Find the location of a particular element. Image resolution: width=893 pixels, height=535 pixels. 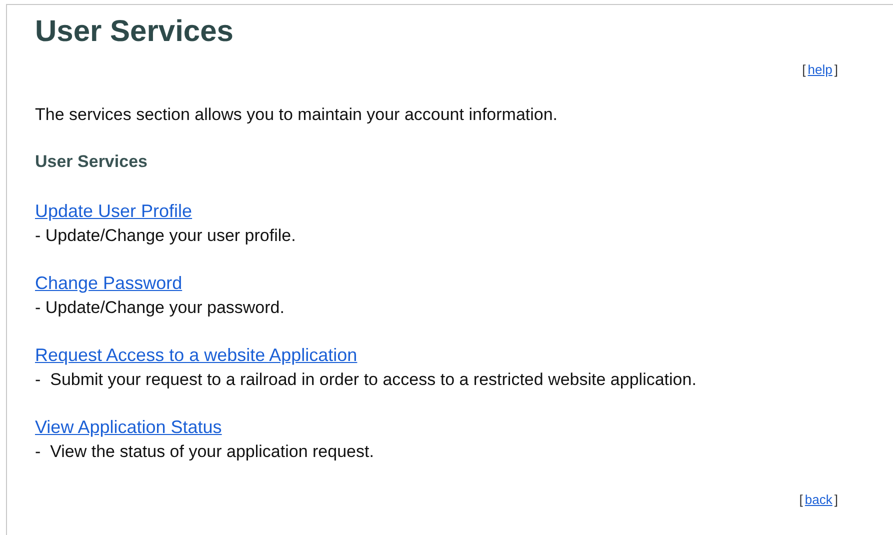

help-link: help is located at coordinates (820, 69).